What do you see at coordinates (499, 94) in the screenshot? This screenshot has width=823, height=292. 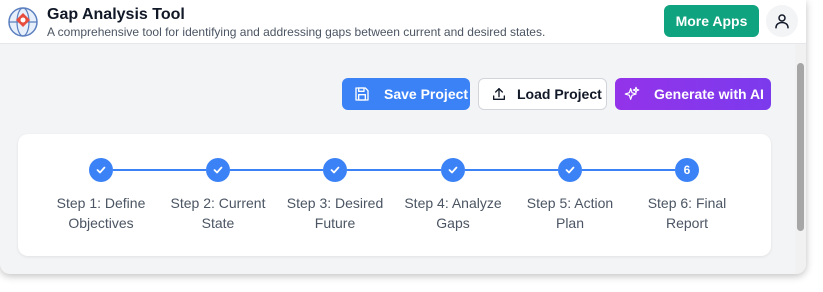 I see `upload-icon` at bounding box center [499, 94].